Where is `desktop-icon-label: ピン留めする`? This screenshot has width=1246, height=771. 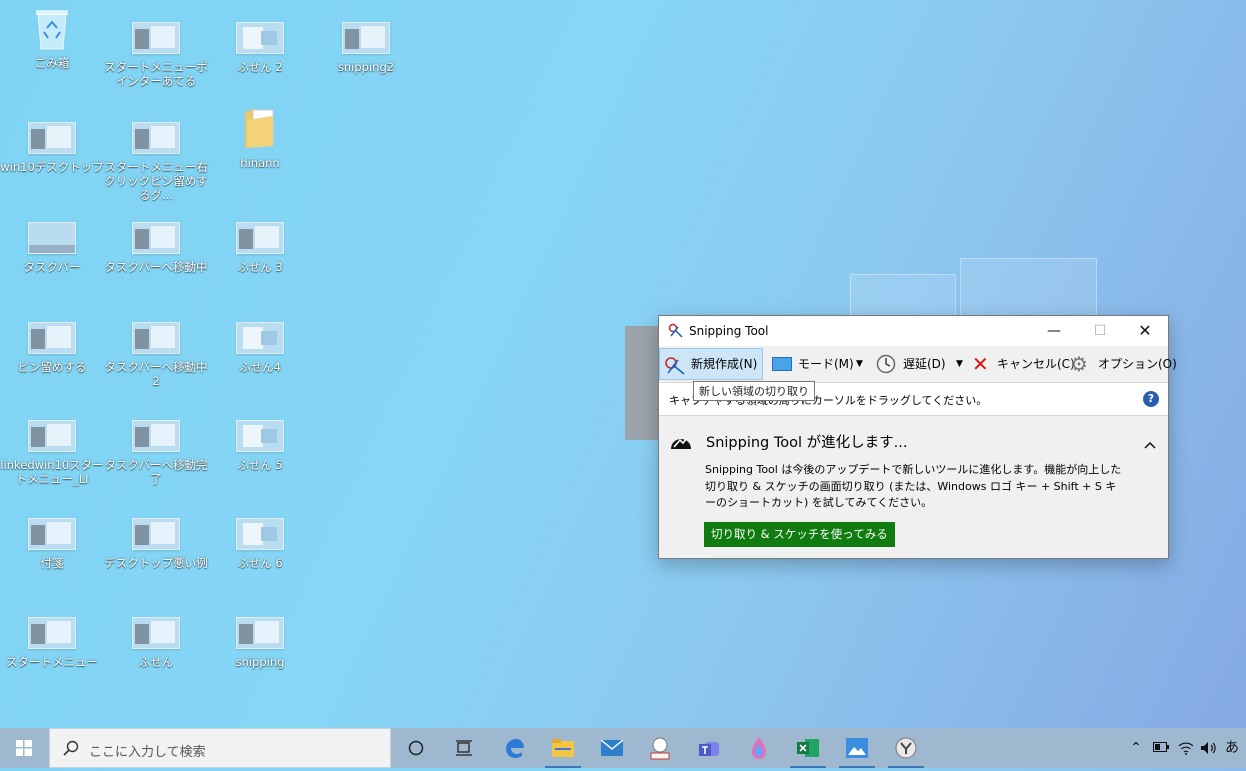 desktop-icon-label: ピン留めする is located at coordinates (52, 367).